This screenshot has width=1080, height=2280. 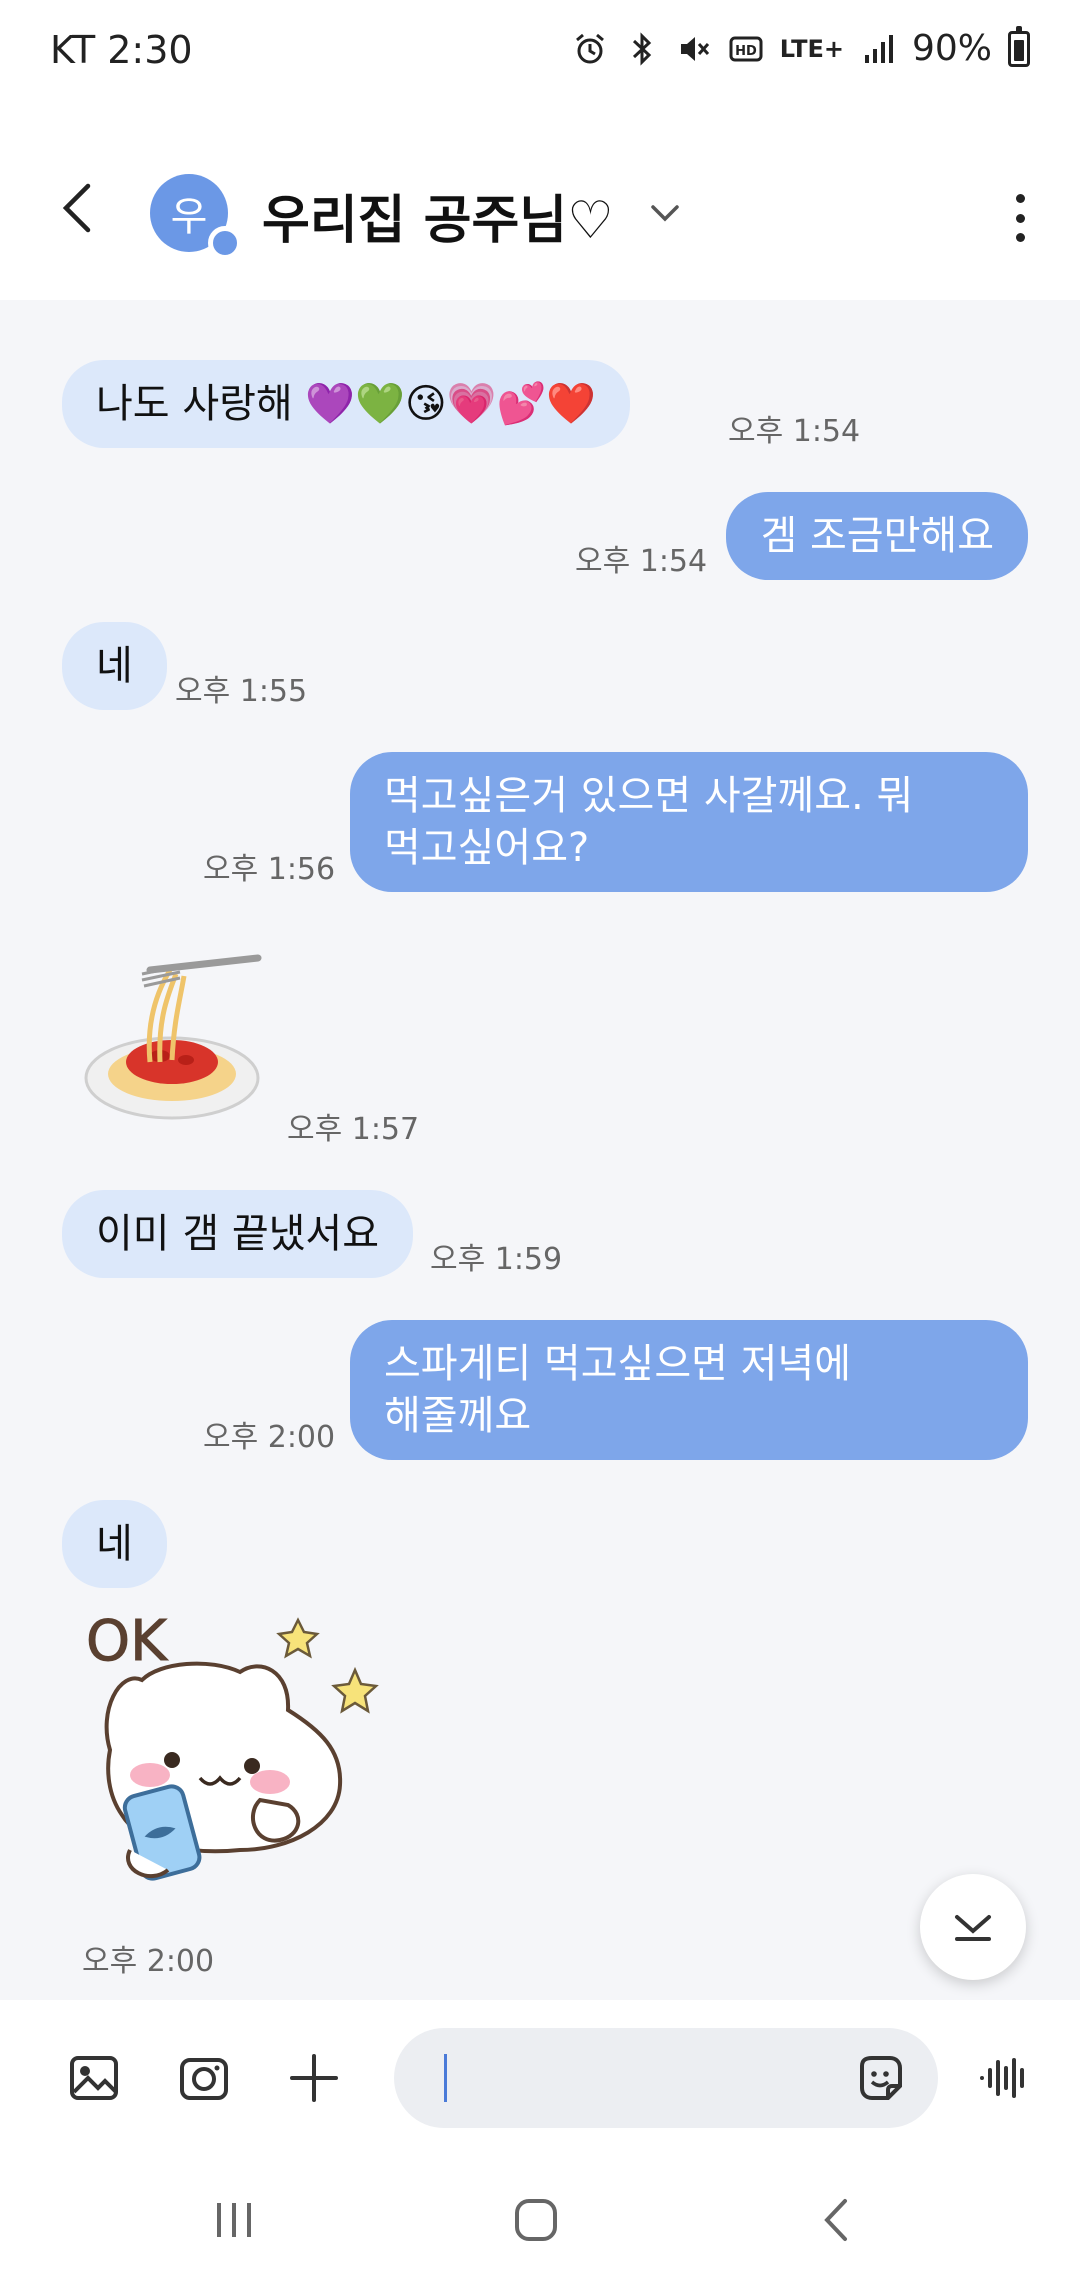 I want to click on message-text: 나도 사랑해 💜💚😘💗💕❤️, so click(x=346, y=404).